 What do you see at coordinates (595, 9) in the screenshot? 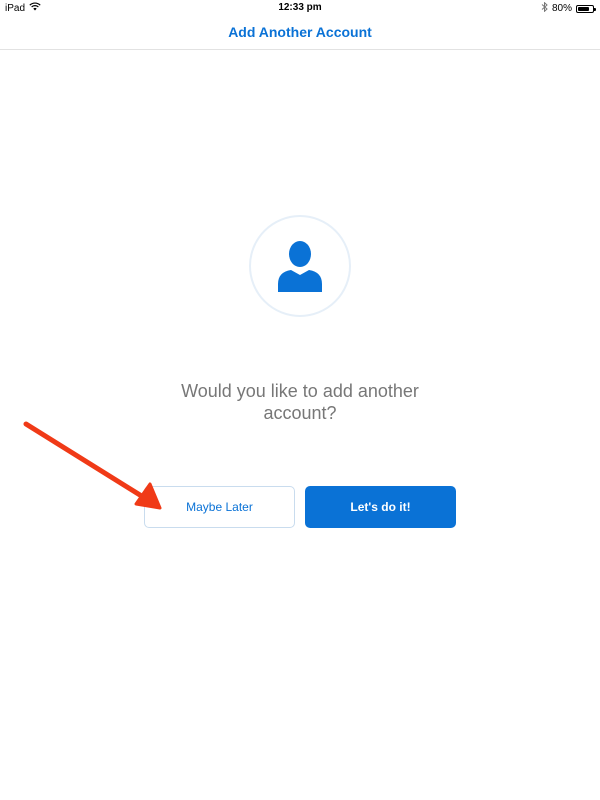
I see `battery-cap` at bounding box center [595, 9].